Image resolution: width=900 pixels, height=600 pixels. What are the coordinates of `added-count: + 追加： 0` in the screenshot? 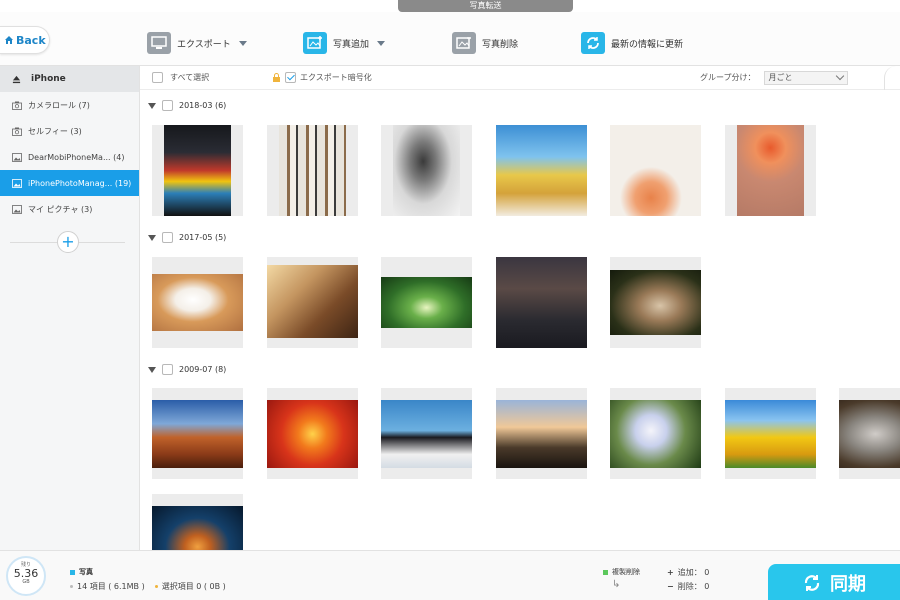 It's located at (688, 572).